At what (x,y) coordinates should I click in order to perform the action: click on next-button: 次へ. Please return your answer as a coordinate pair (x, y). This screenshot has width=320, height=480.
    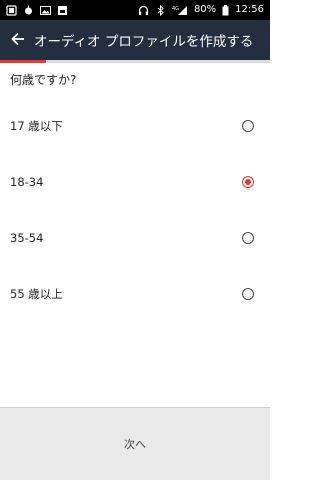
    Looking at the image, I should click on (135, 444).